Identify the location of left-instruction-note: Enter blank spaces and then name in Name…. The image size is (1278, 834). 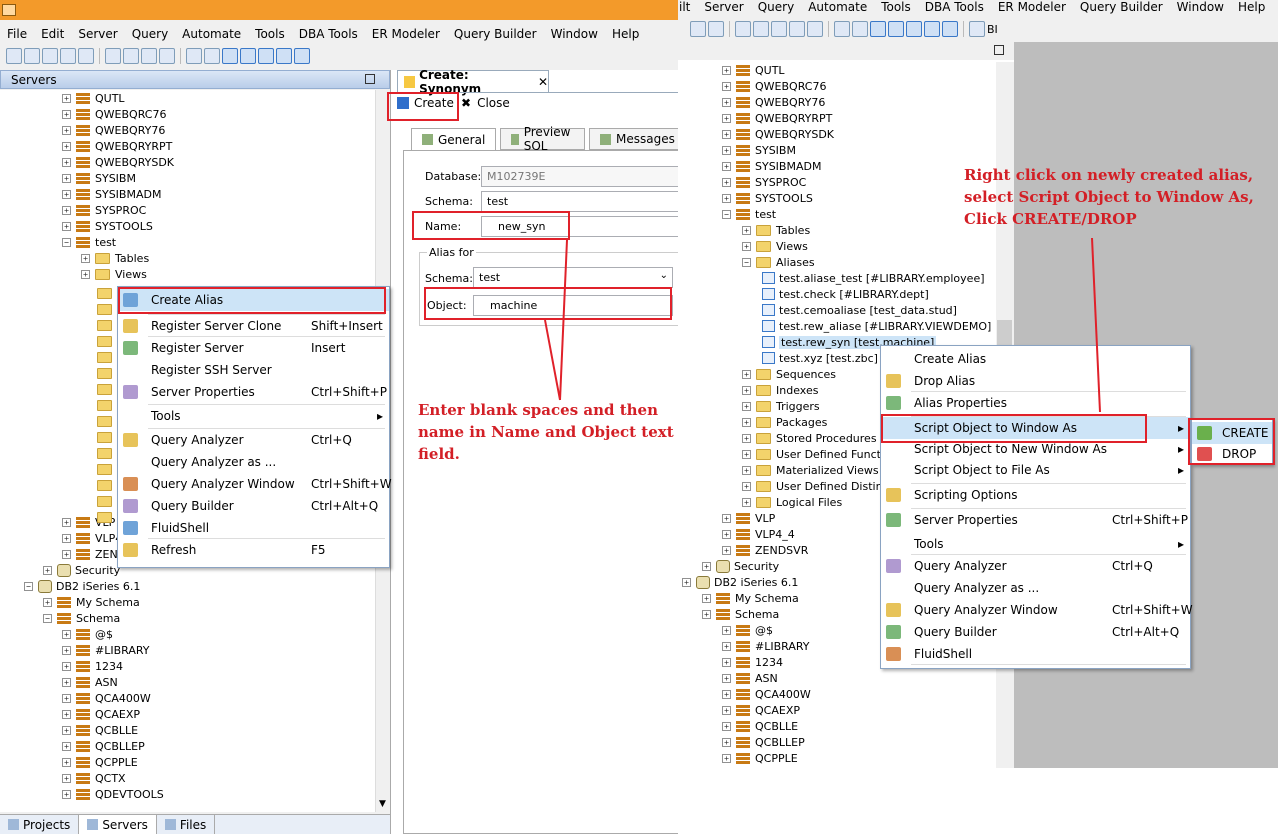
(546, 432).